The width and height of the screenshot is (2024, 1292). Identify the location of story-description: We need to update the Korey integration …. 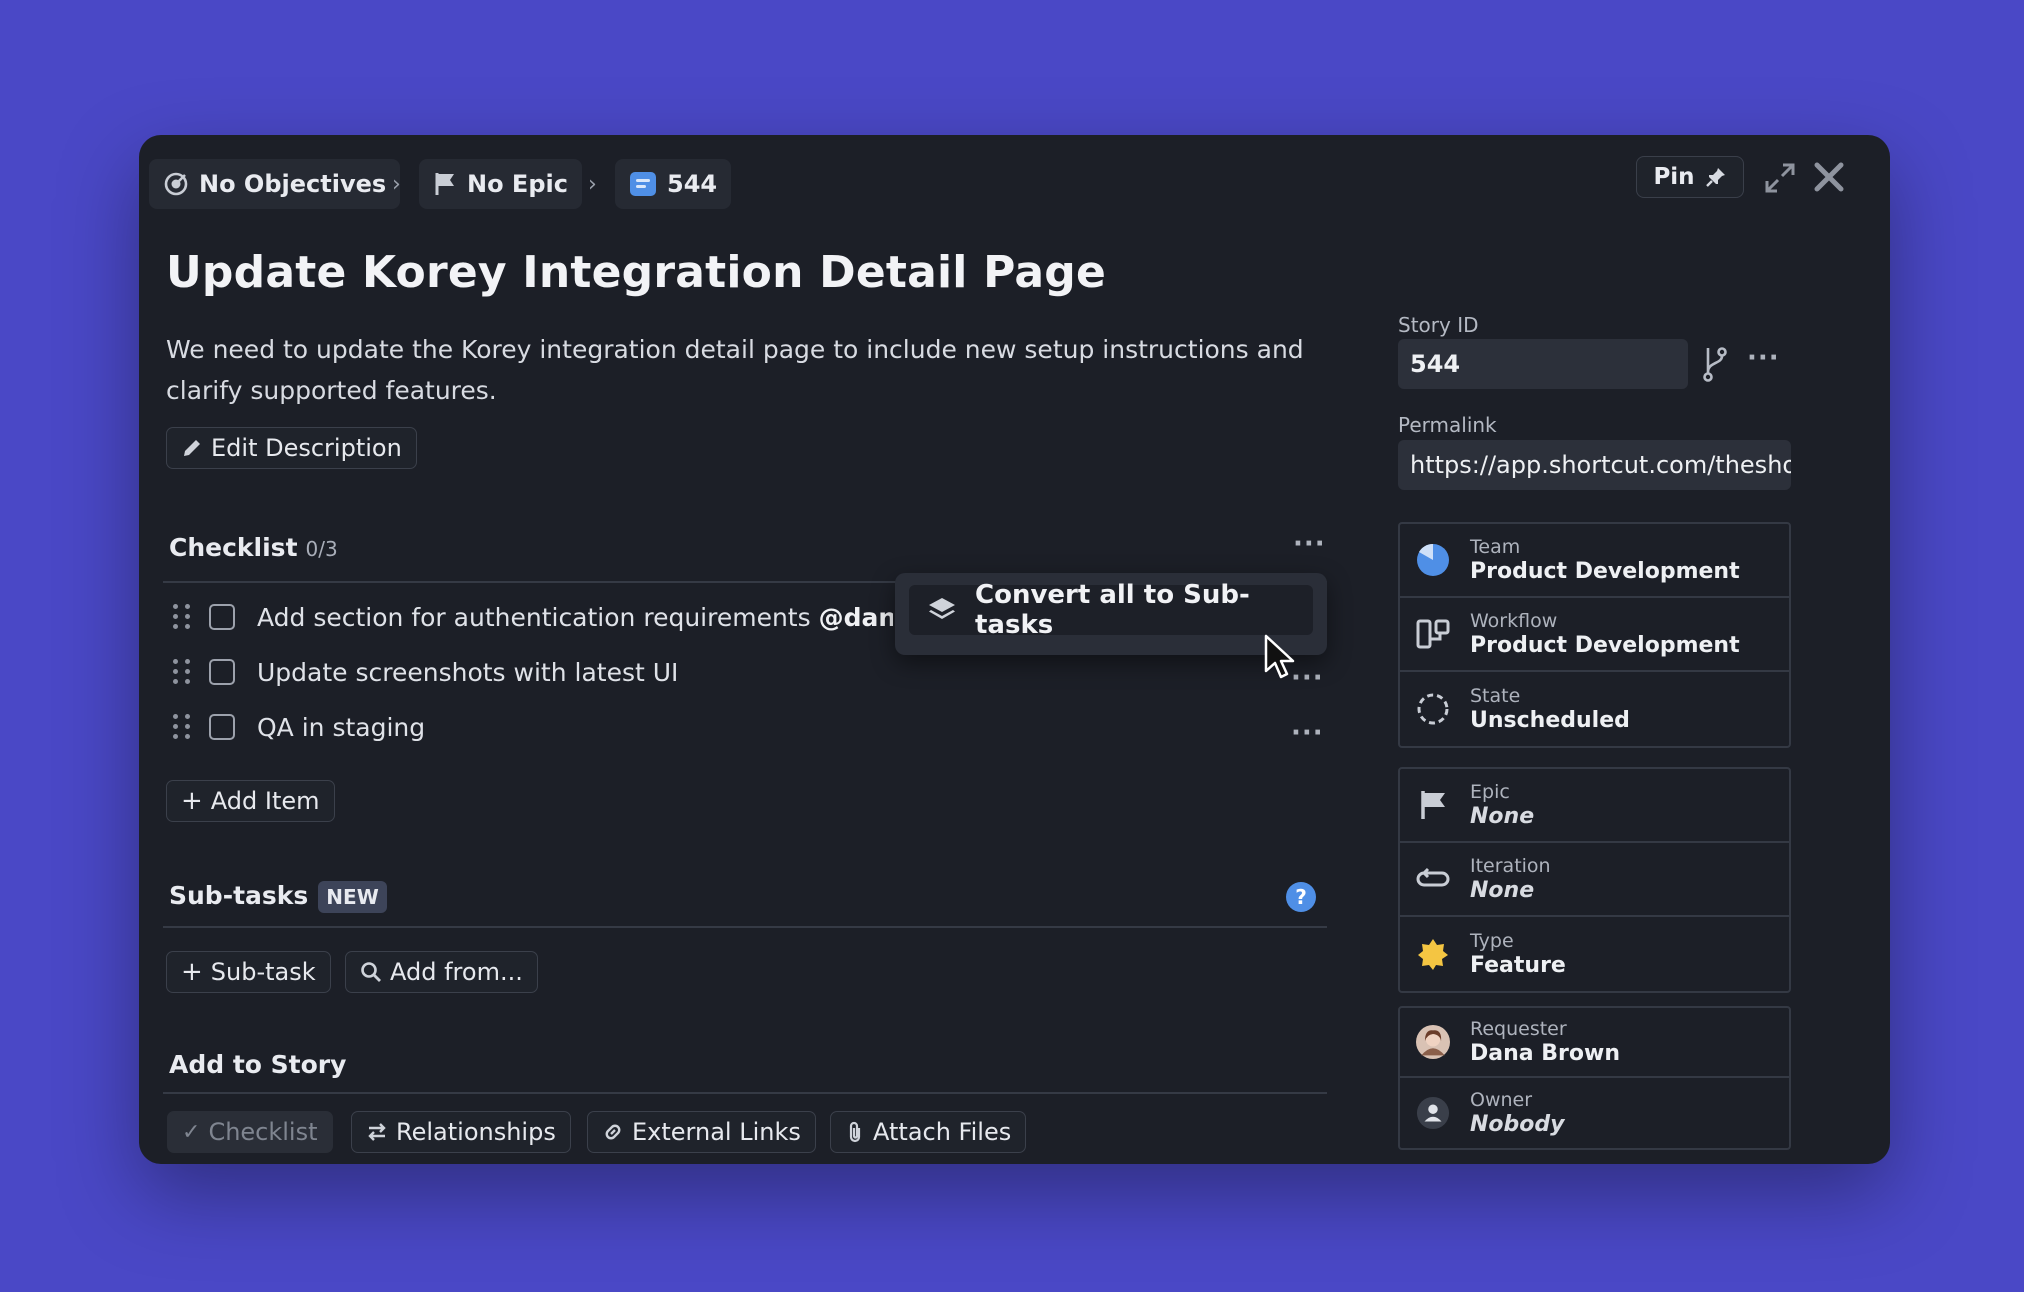
(735, 370).